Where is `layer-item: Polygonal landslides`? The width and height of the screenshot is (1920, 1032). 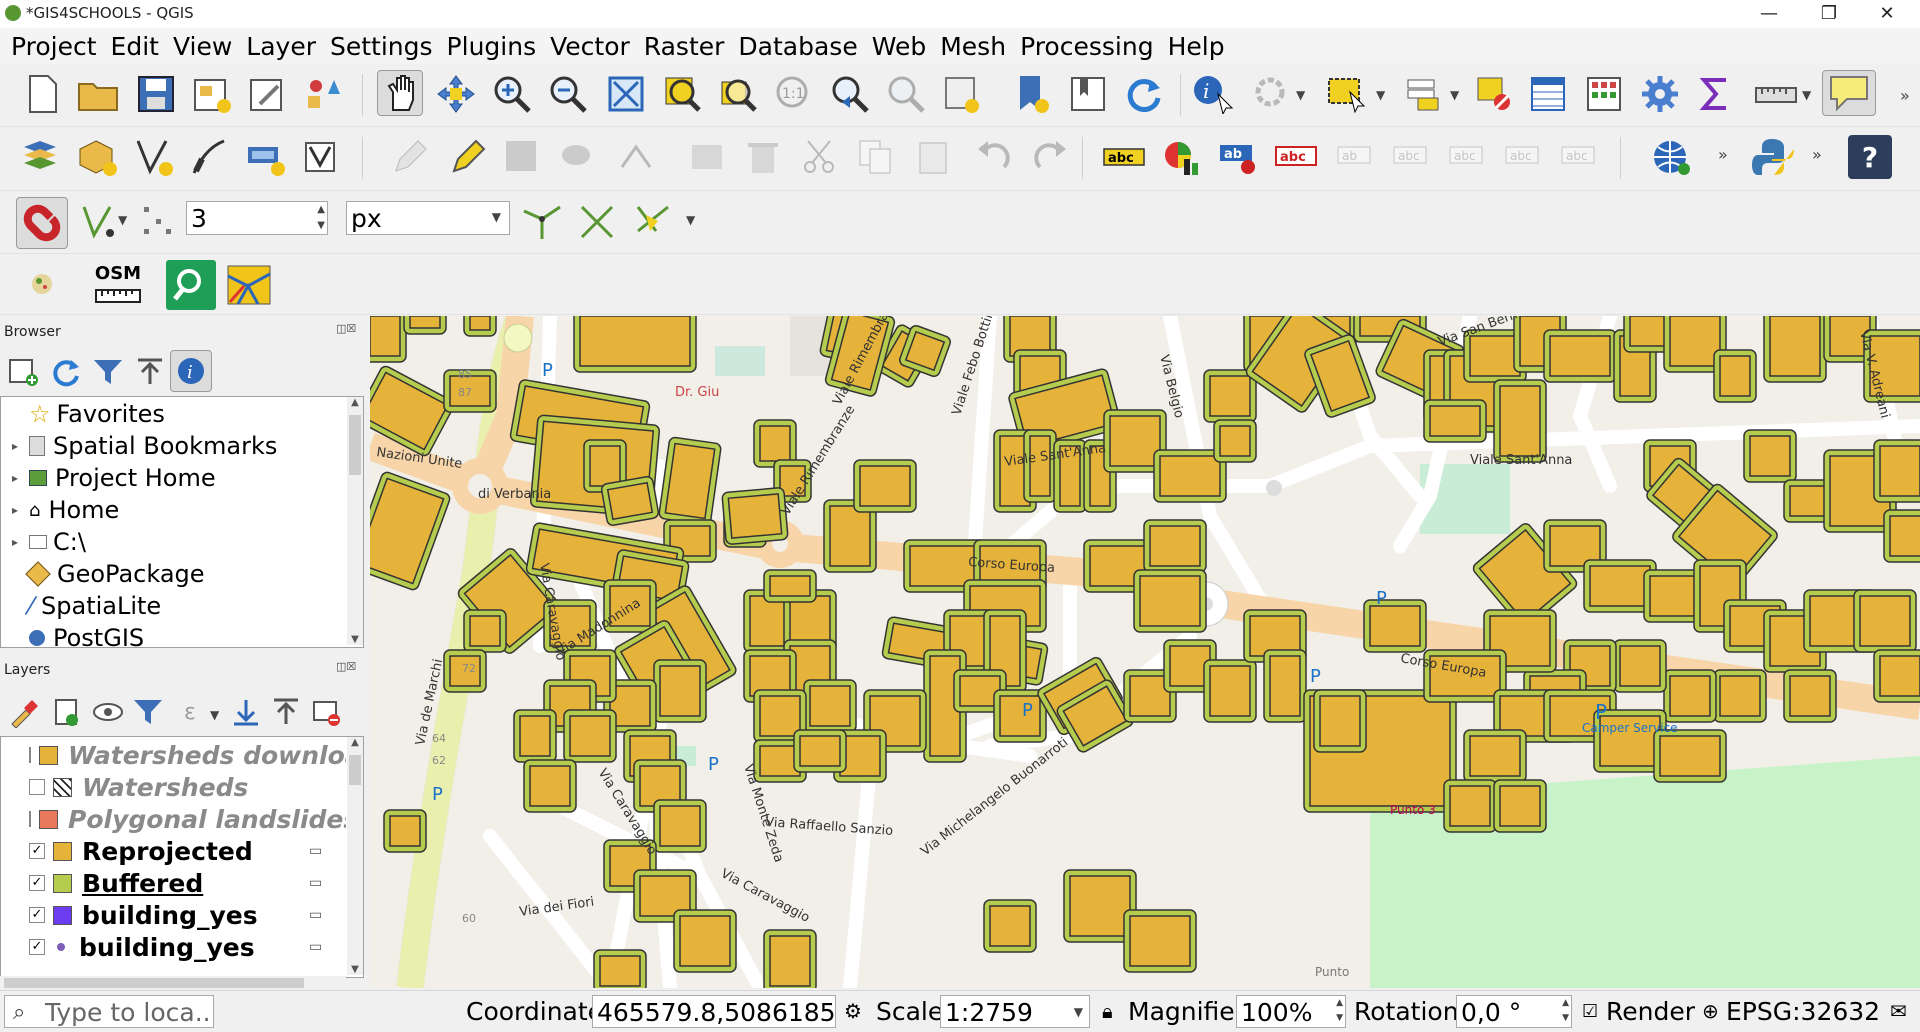
layer-item: Polygonal landslides is located at coordinates (173, 819).